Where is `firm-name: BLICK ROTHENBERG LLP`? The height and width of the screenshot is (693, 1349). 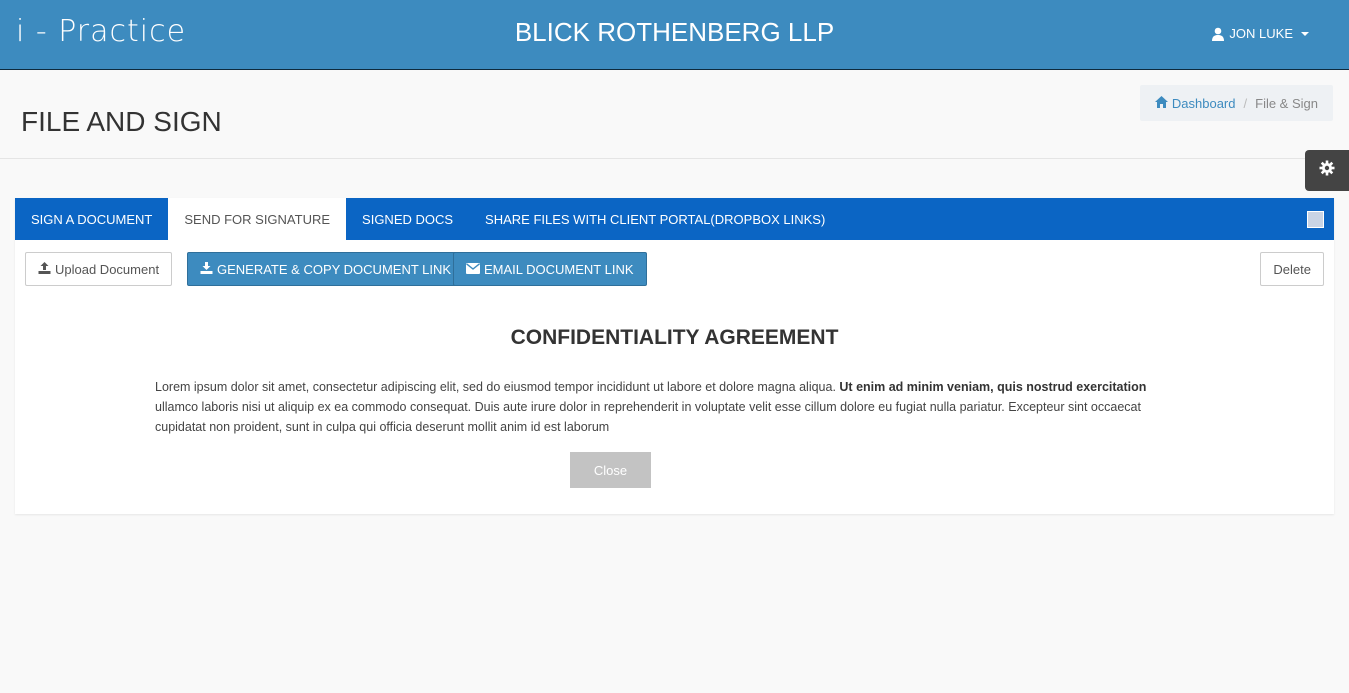
firm-name: BLICK ROTHENBERG LLP is located at coordinates (674, 32).